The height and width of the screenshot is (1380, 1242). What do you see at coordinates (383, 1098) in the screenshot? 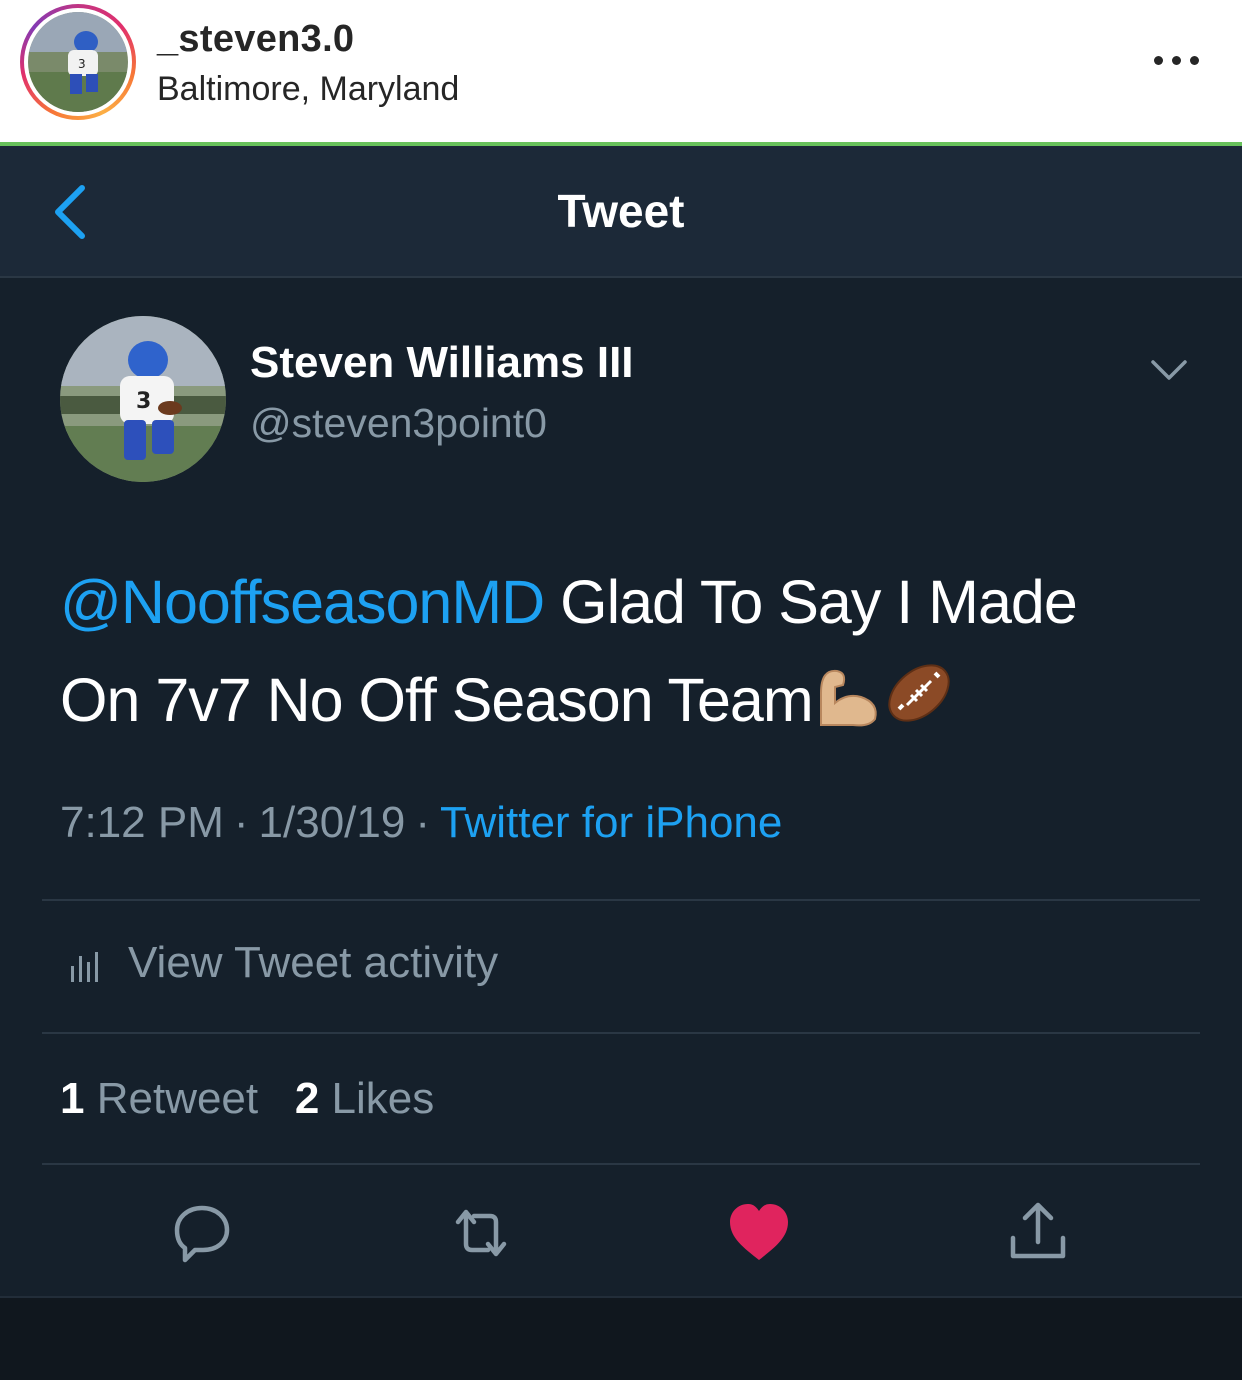
I see `like-label: Likes` at bounding box center [383, 1098].